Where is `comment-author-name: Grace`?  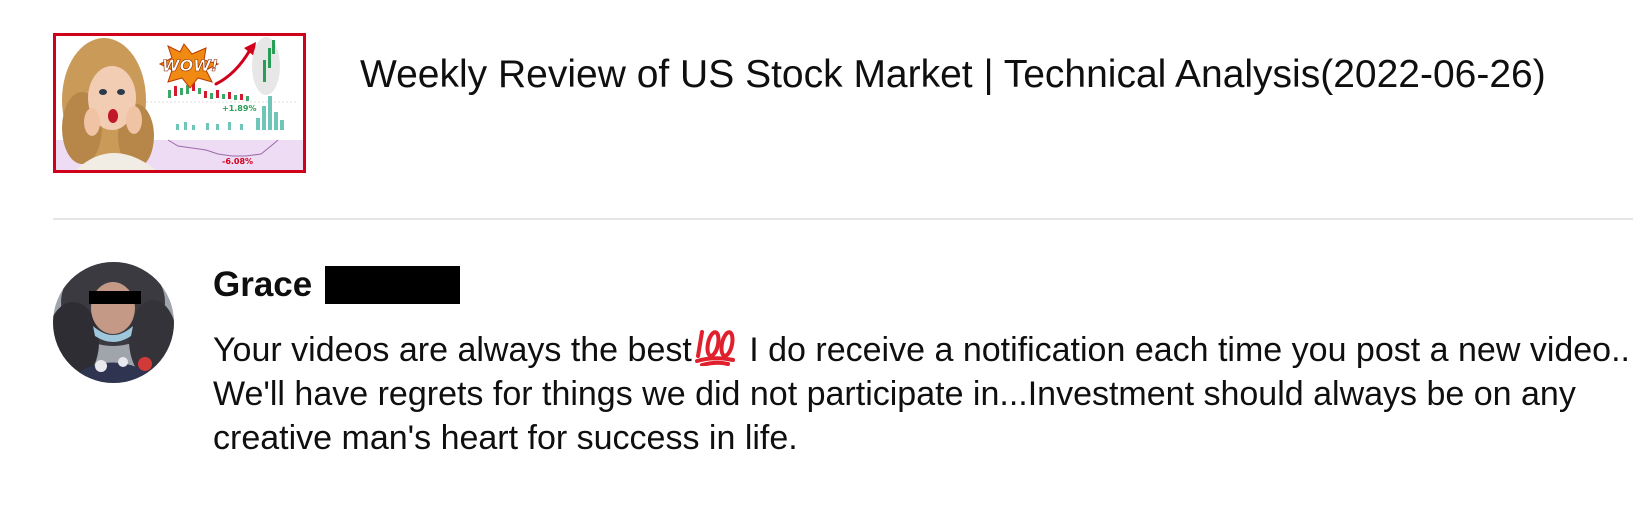
comment-author-name: Grace is located at coordinates (262, 285).